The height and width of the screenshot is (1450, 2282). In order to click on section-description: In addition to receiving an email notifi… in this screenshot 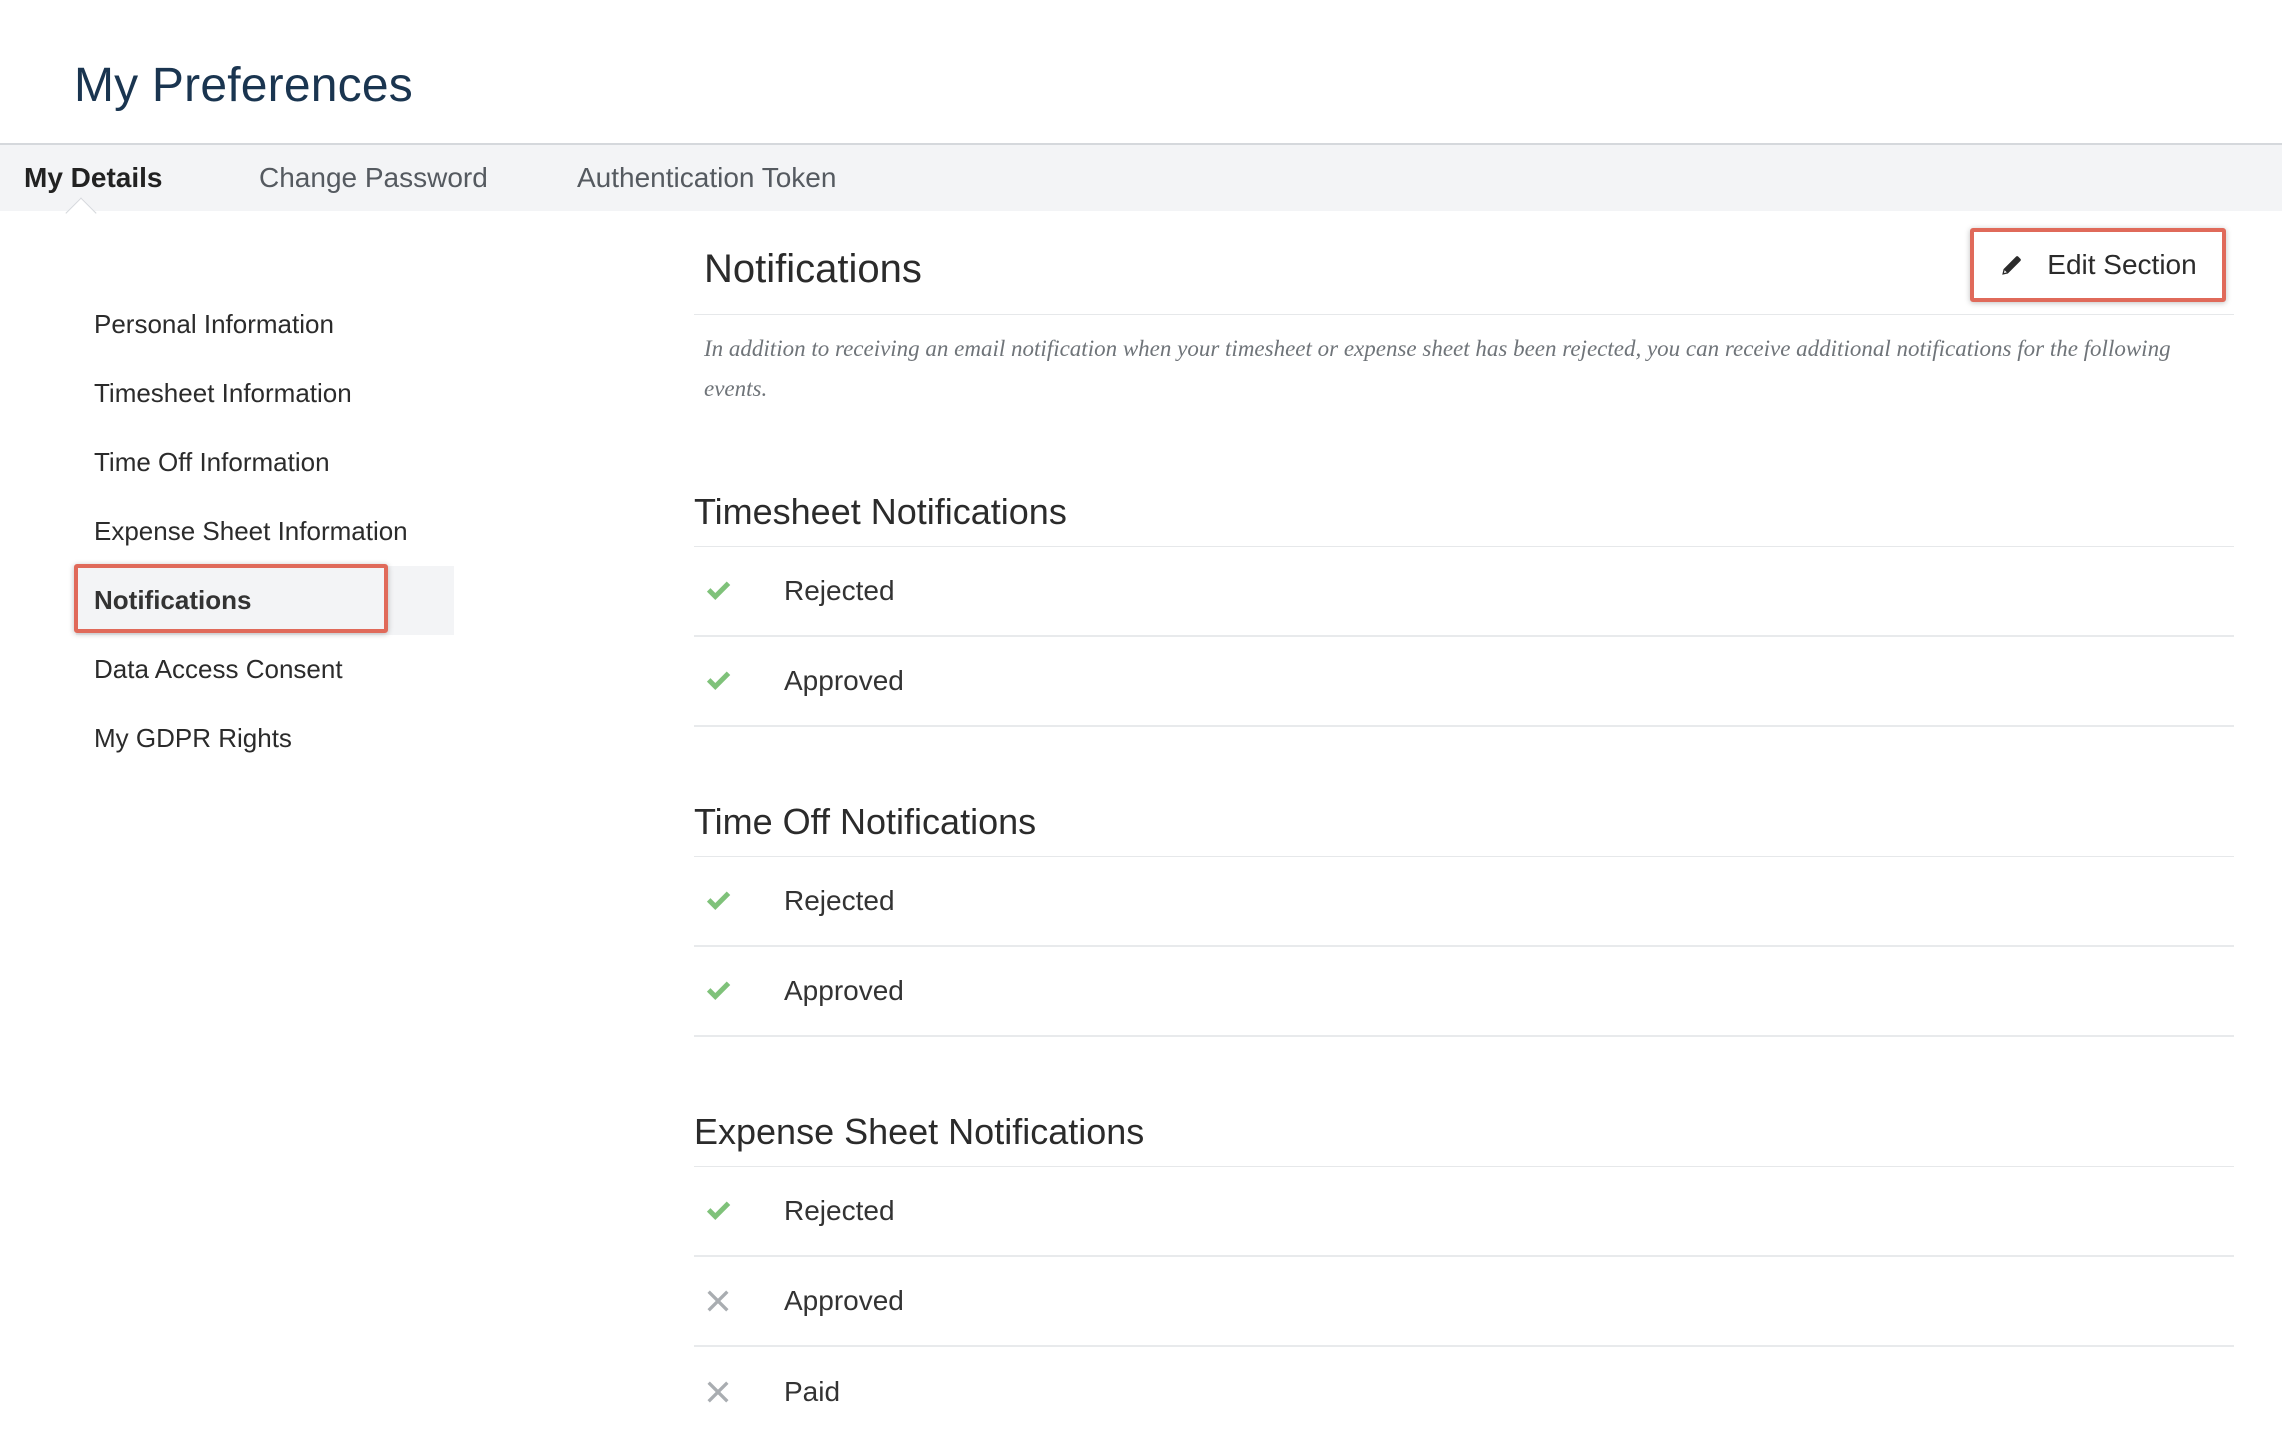, I will do `click(1437, 368)`.